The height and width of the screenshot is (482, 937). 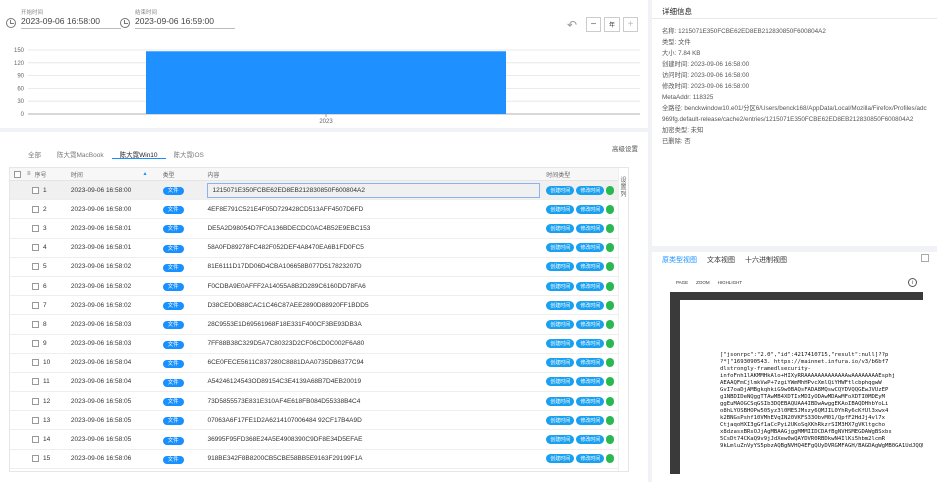 What do you see at coordinates (625, 148) in the screenshot?
I see `advanced-settings-link: 高级设置` at bounding box center [625, 148].